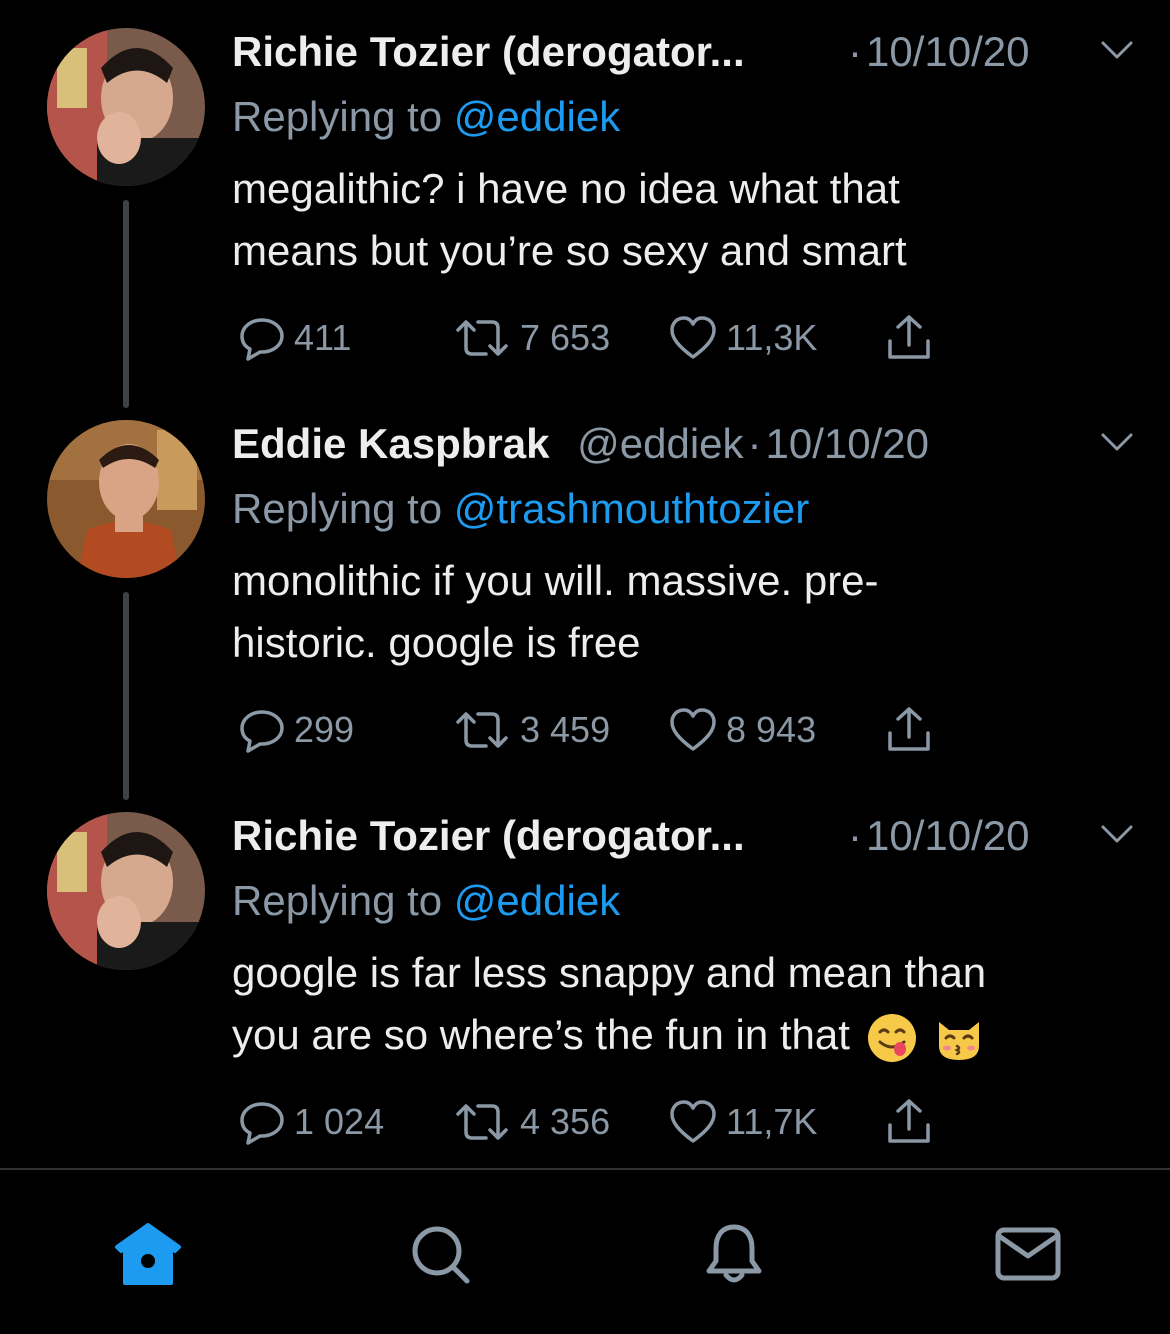 This screenshot has width=1170, height=1334. I want to click on tweet-text-line: you are so where’s the fun in that, so click(541, 1034).